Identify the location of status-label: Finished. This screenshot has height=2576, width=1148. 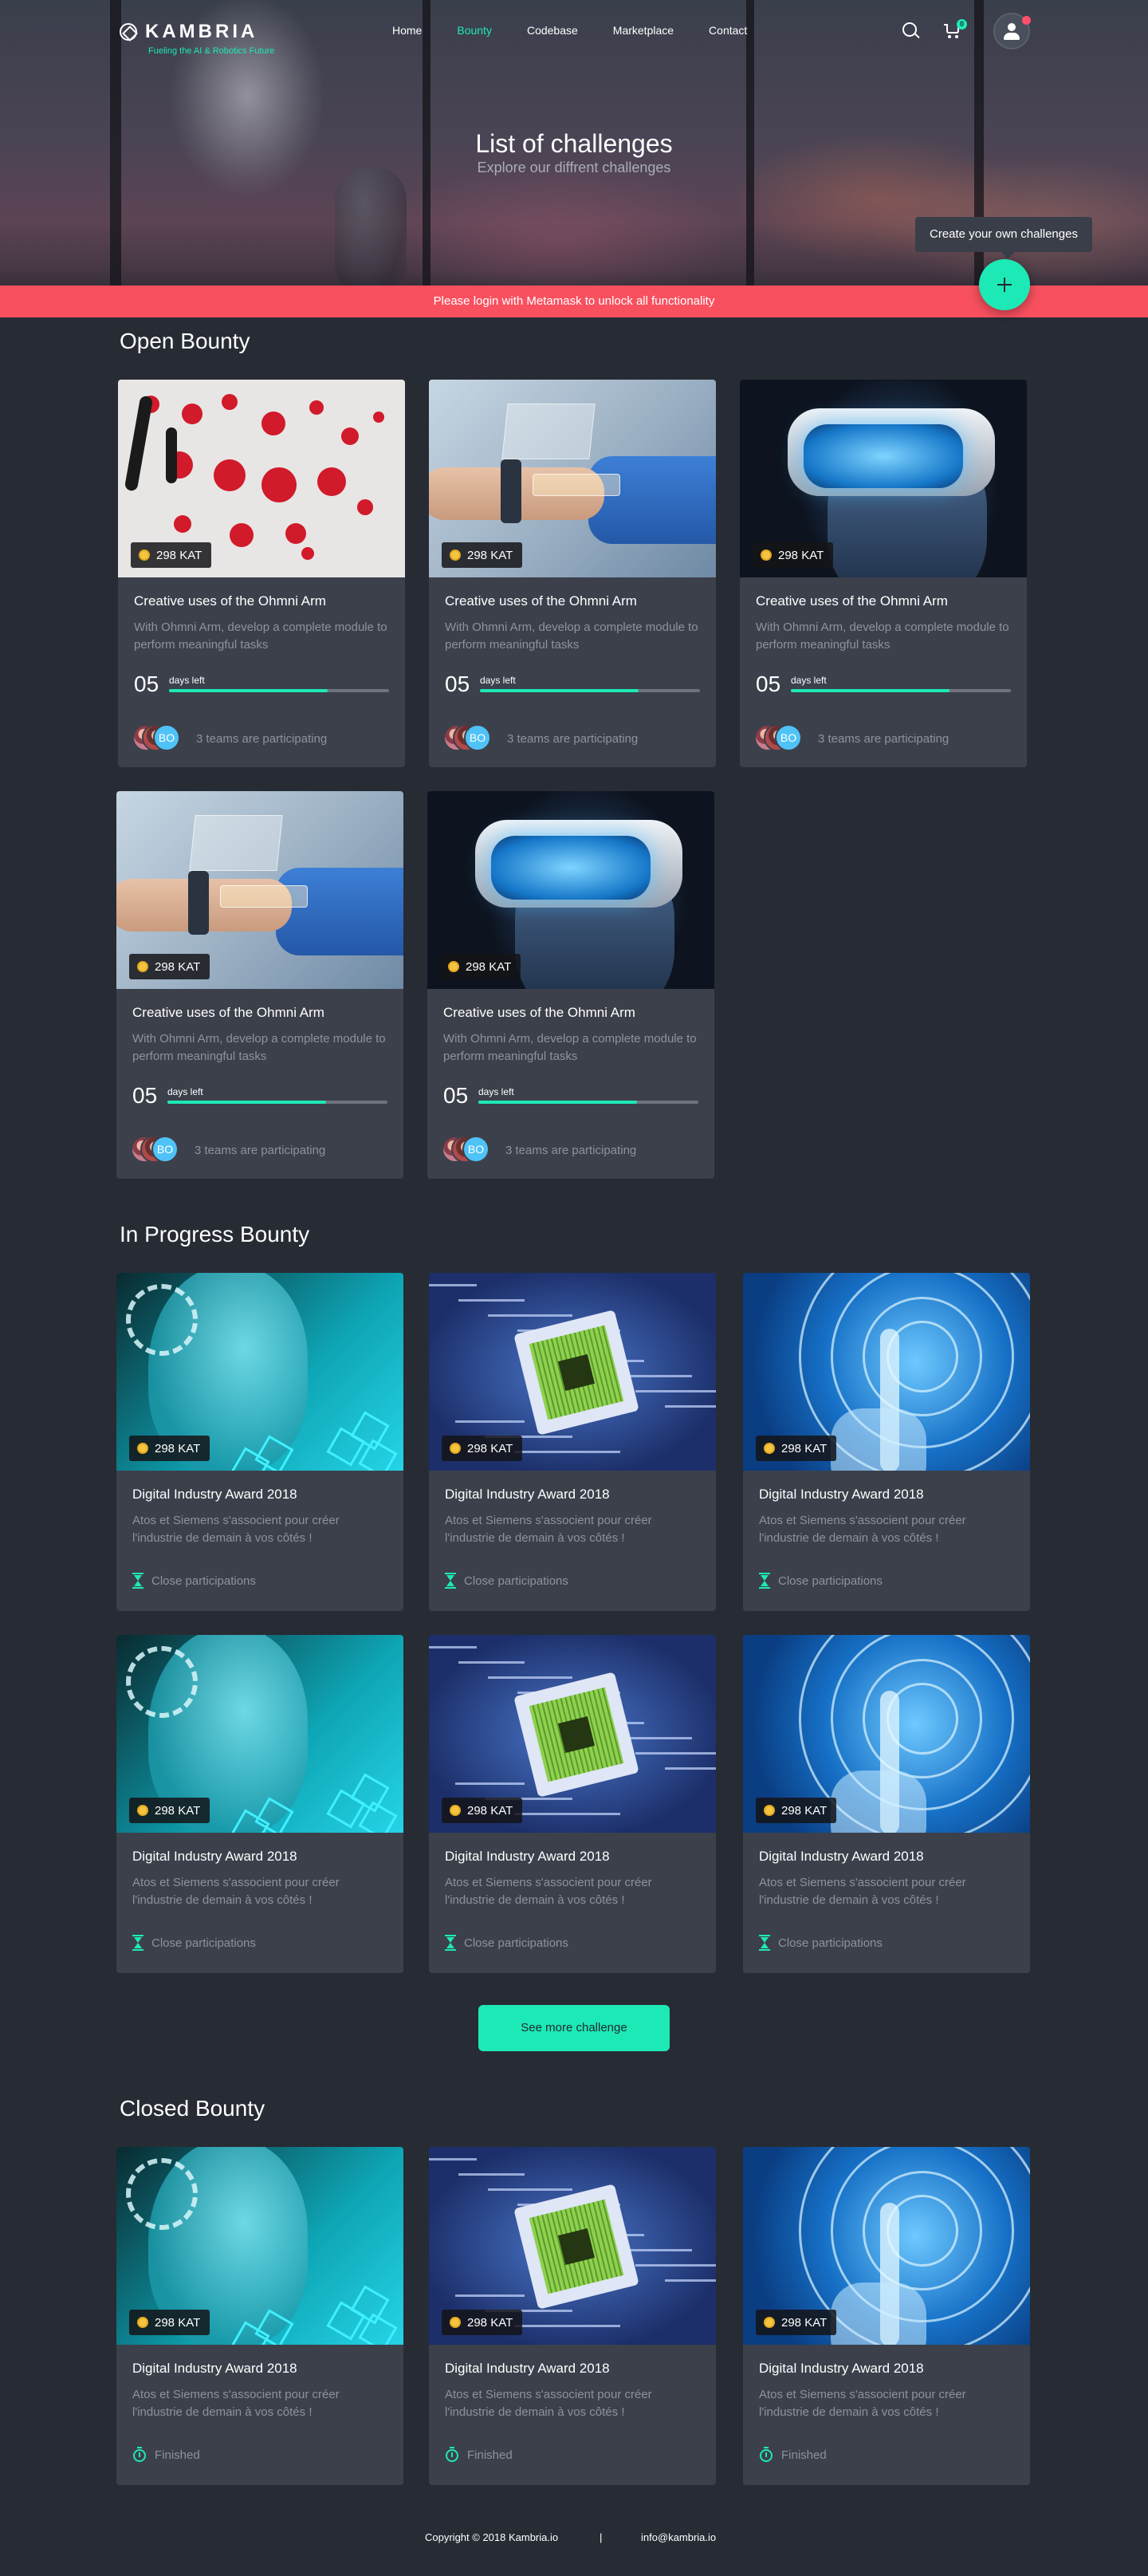
(804, 2455).